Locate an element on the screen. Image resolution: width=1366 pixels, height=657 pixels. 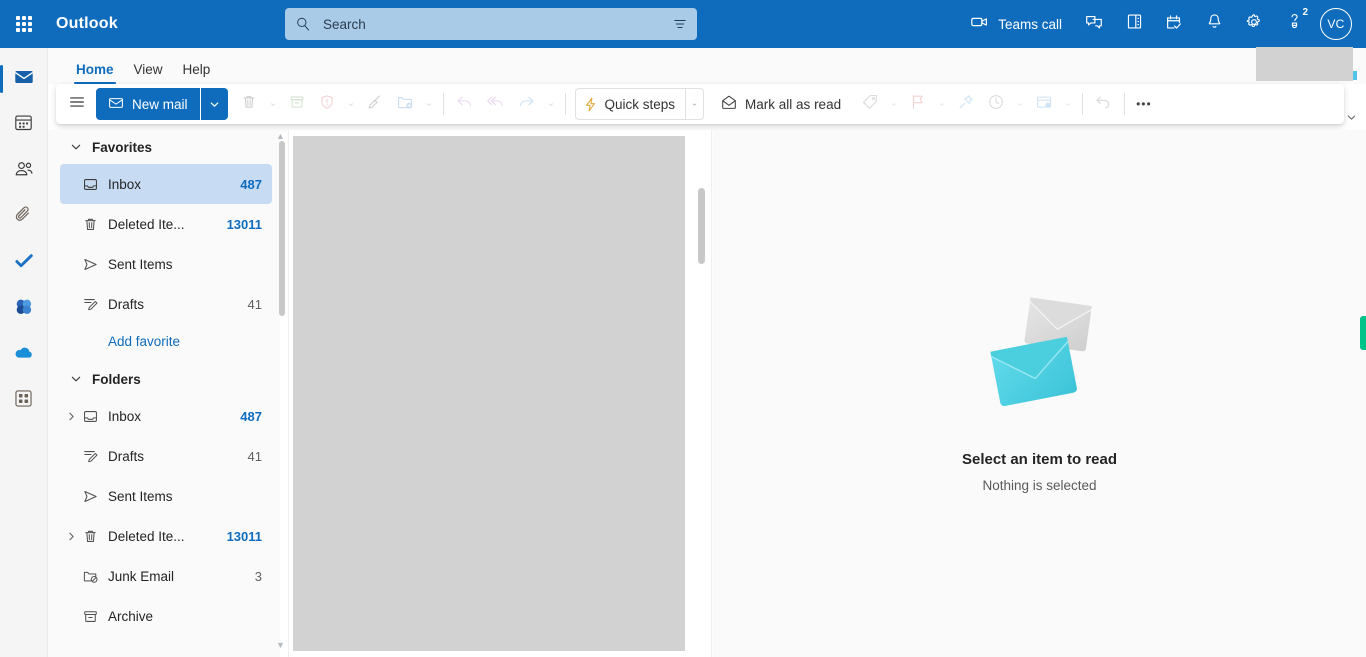
chat-icon is located at coordinates (1094, 24).